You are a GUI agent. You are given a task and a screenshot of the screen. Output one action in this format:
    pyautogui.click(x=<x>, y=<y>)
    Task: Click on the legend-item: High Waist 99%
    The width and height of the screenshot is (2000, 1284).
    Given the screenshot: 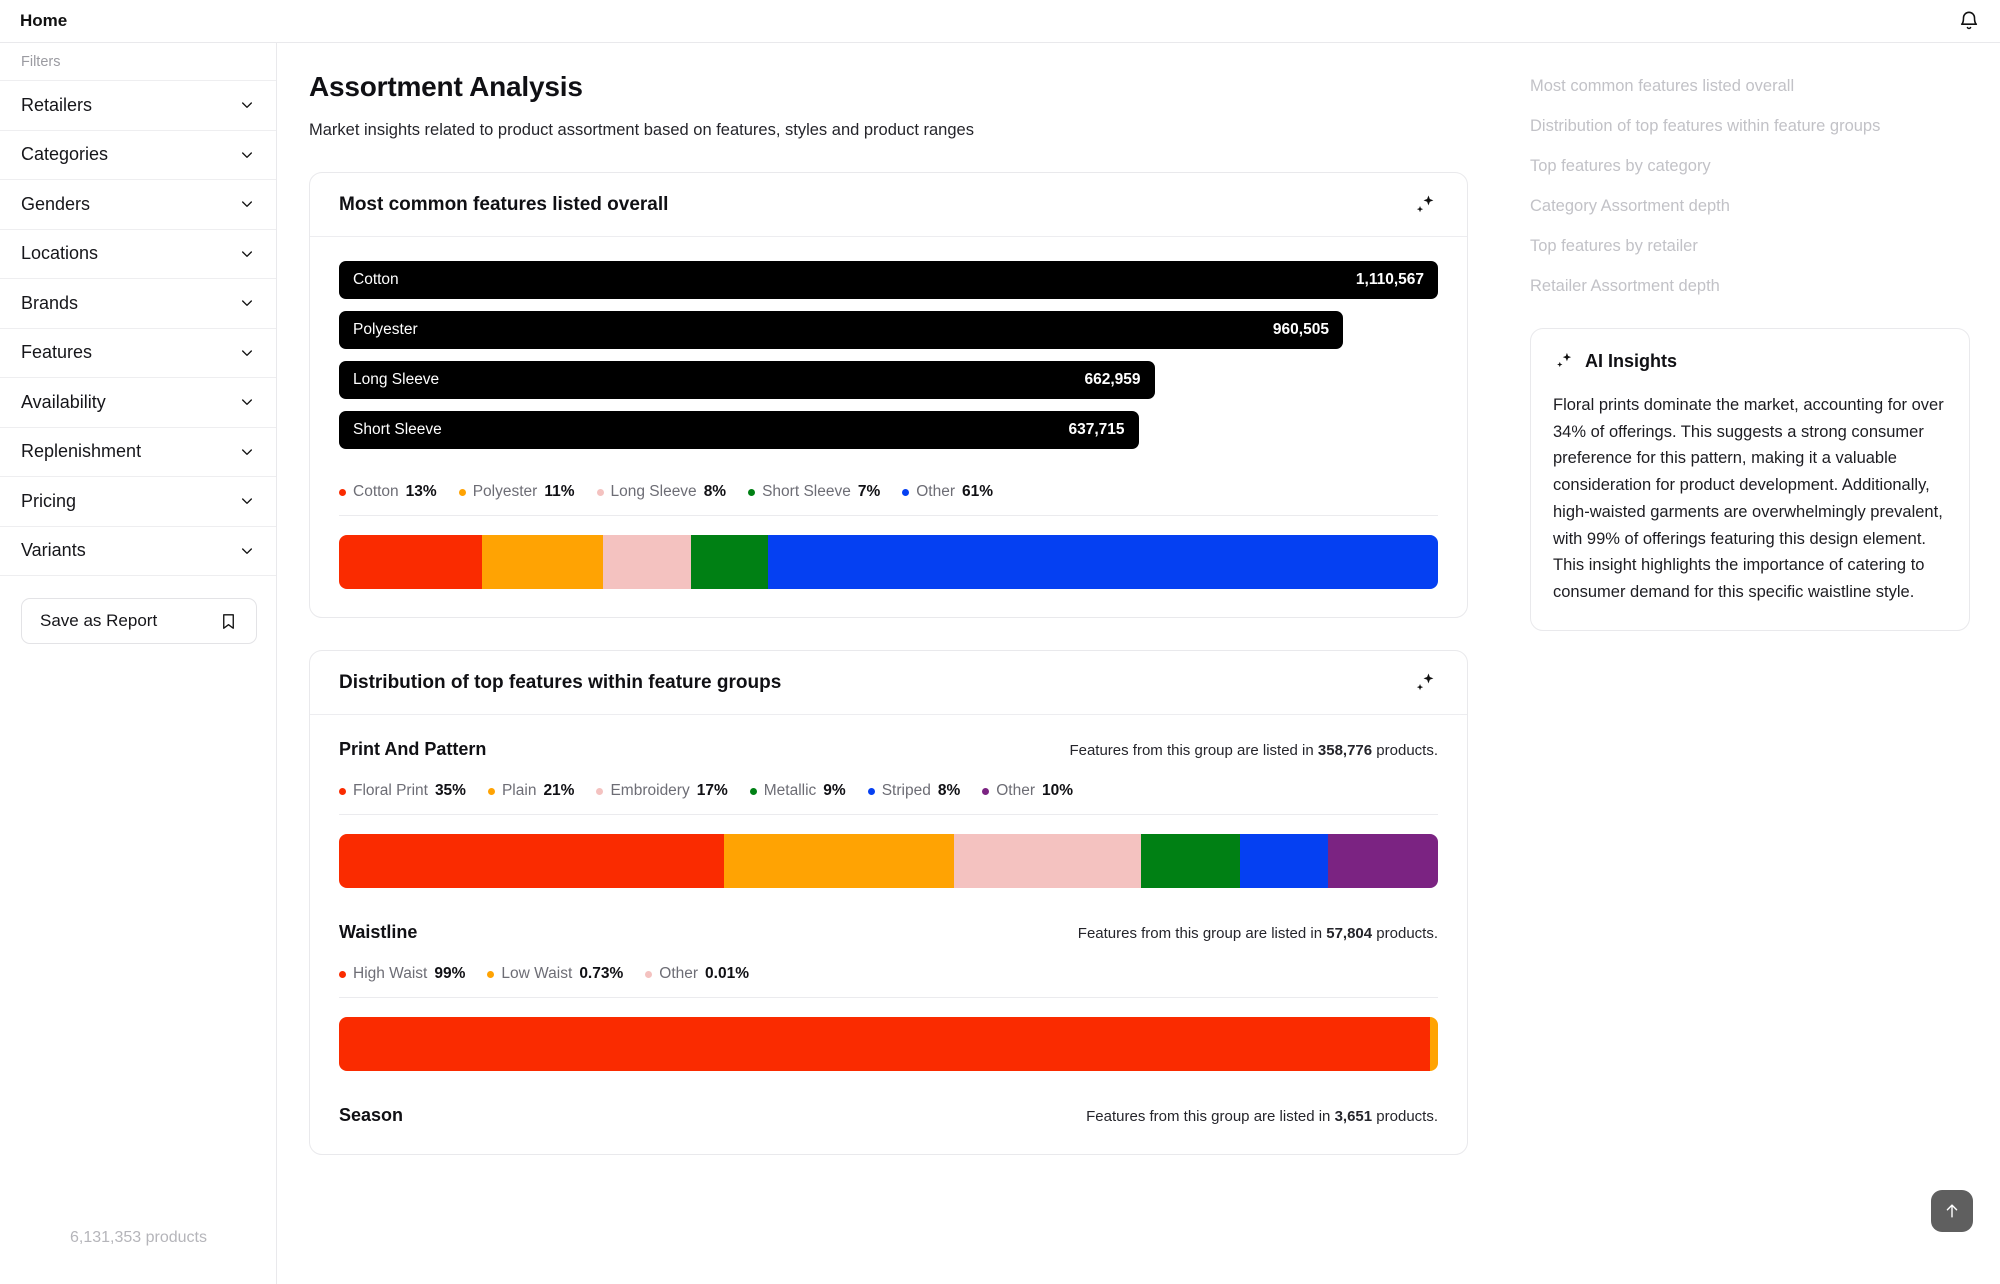 What is the action you would take?
    pyautogui.click(x=402, y=974)
    